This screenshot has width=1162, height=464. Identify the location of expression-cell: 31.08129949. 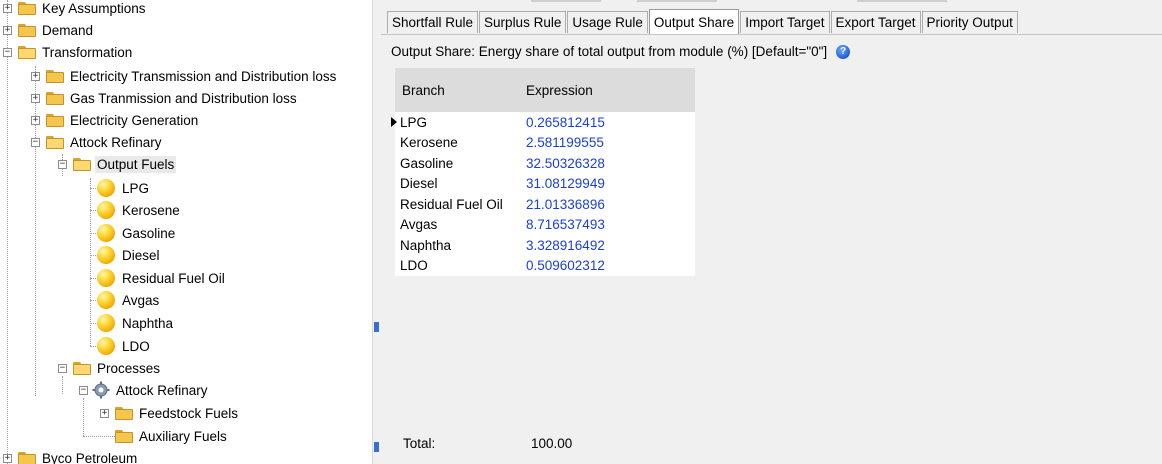
(563, 183).